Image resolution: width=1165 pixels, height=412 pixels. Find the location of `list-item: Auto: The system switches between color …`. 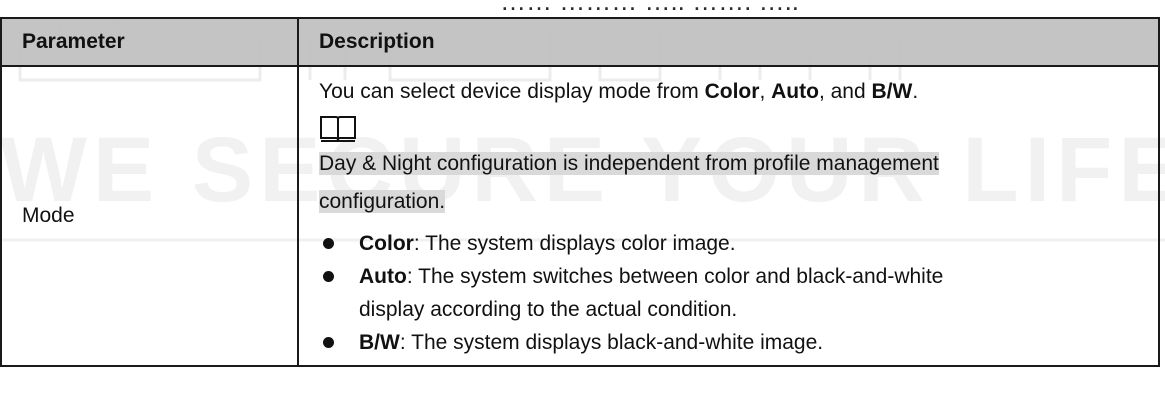

list-item: Auto: The system switches between color … is located at coordinates (728, 293).